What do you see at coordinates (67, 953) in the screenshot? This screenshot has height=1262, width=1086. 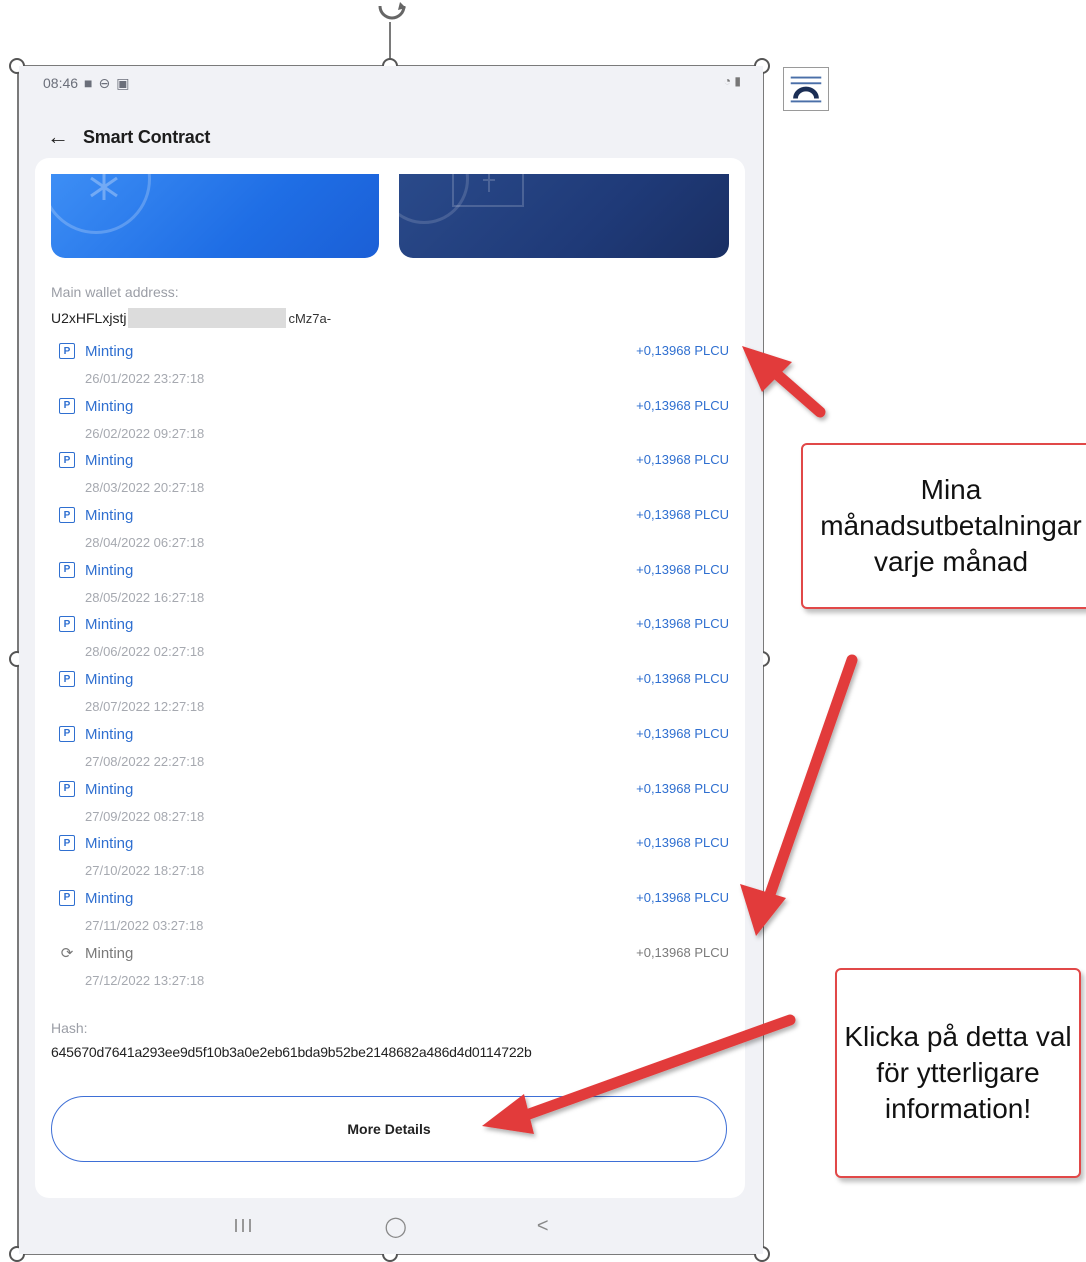 I see `refresh-icon: ⟳` at bounding box center [67, 953].